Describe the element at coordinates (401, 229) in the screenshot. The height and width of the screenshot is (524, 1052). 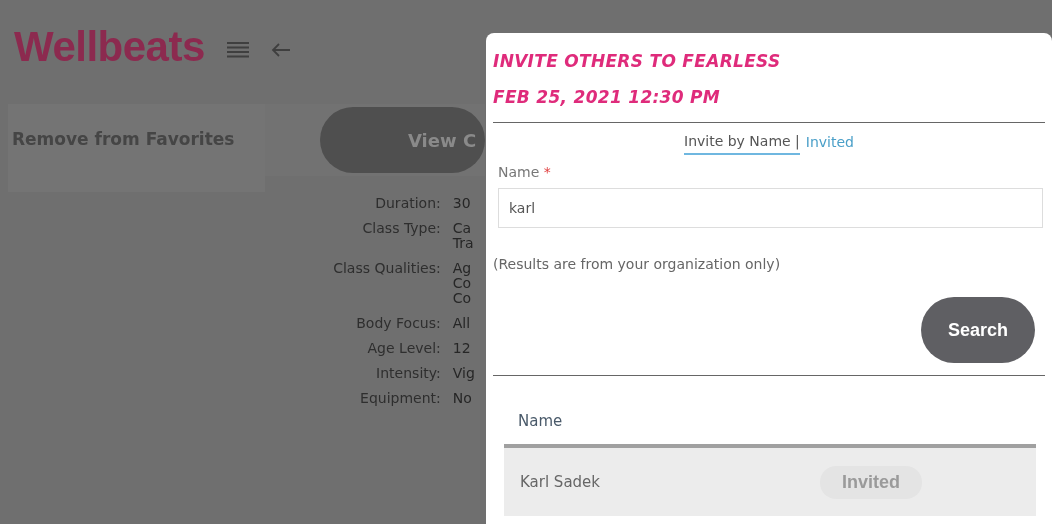
I see `detail-label: Class Type:` at that location.